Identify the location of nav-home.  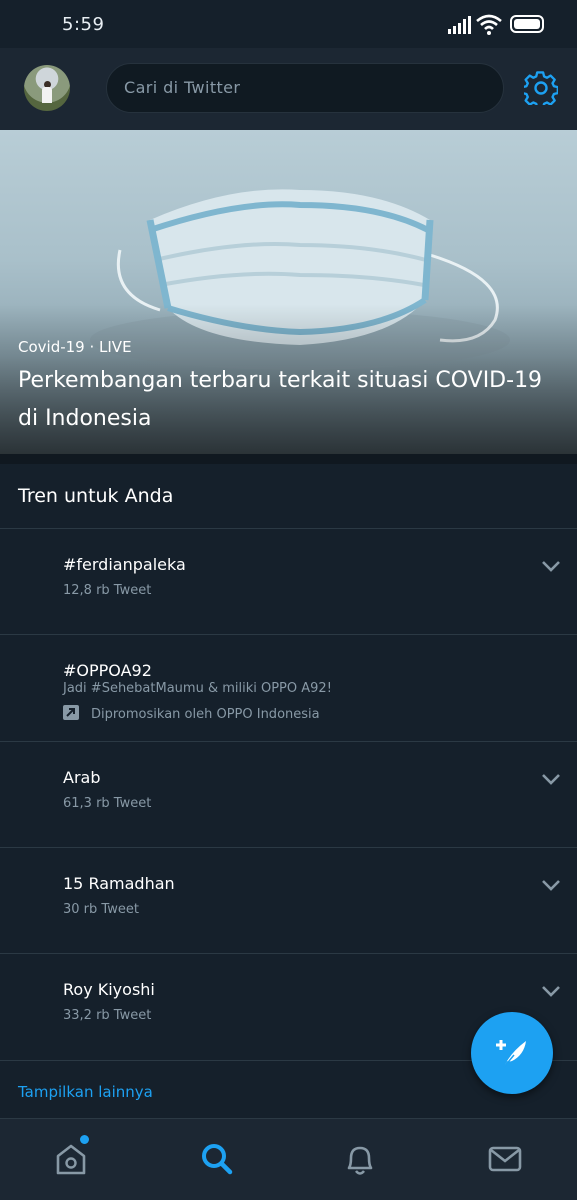
(72, 1159).